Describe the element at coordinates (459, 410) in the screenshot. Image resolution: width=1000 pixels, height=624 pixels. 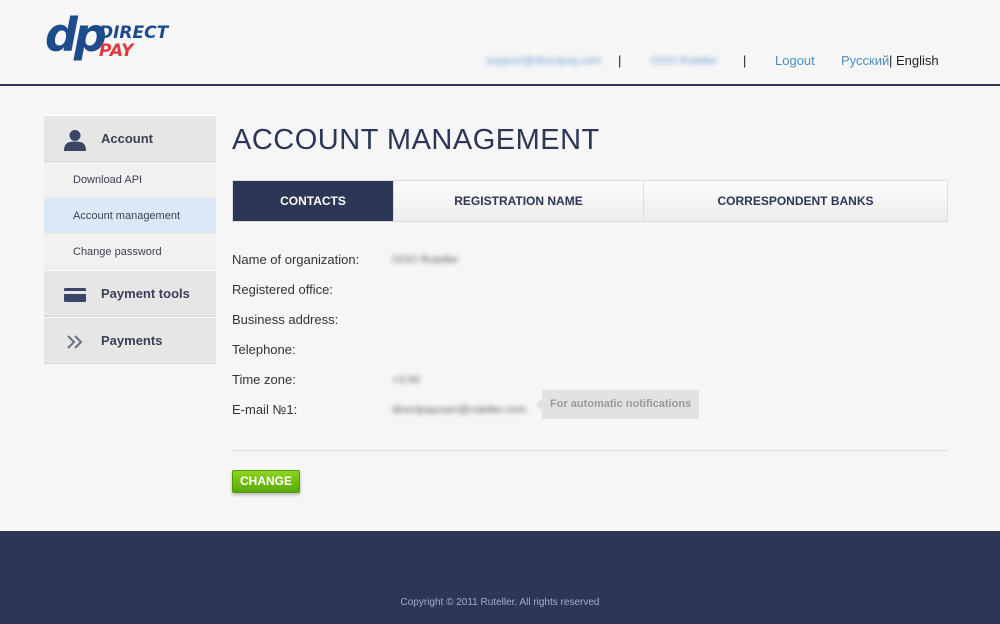
I see `field-value: directpayuser@ruteller.com` at that location.